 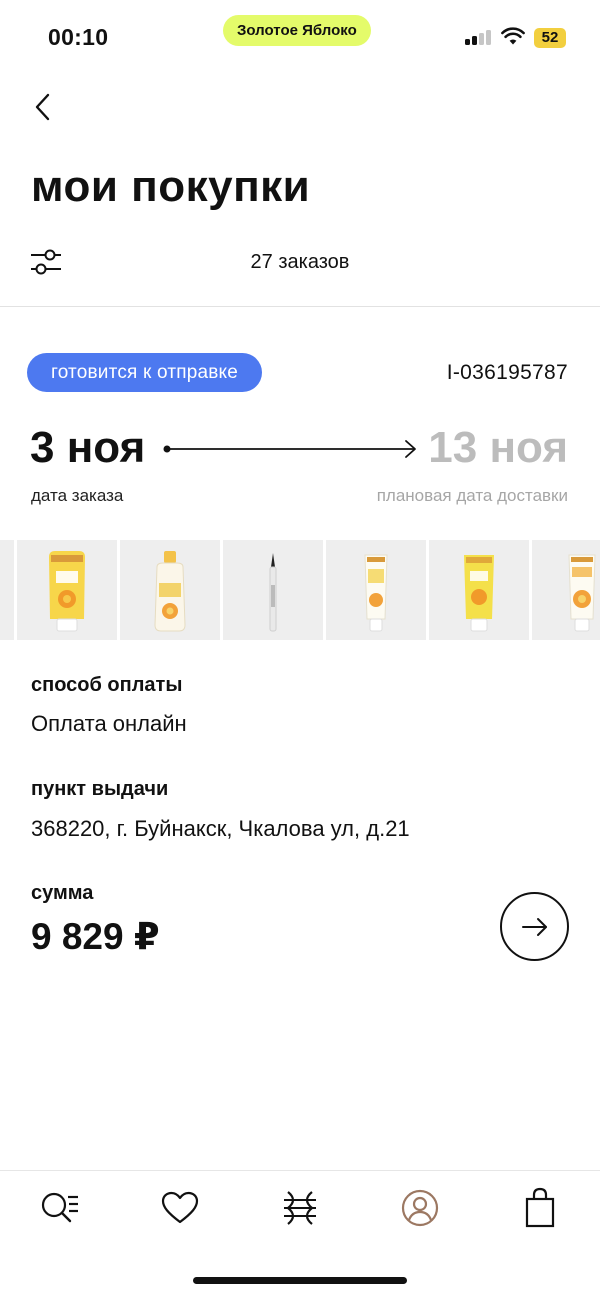 I want to click on orders-count: 27 заказов, so click(x=300, y=262).